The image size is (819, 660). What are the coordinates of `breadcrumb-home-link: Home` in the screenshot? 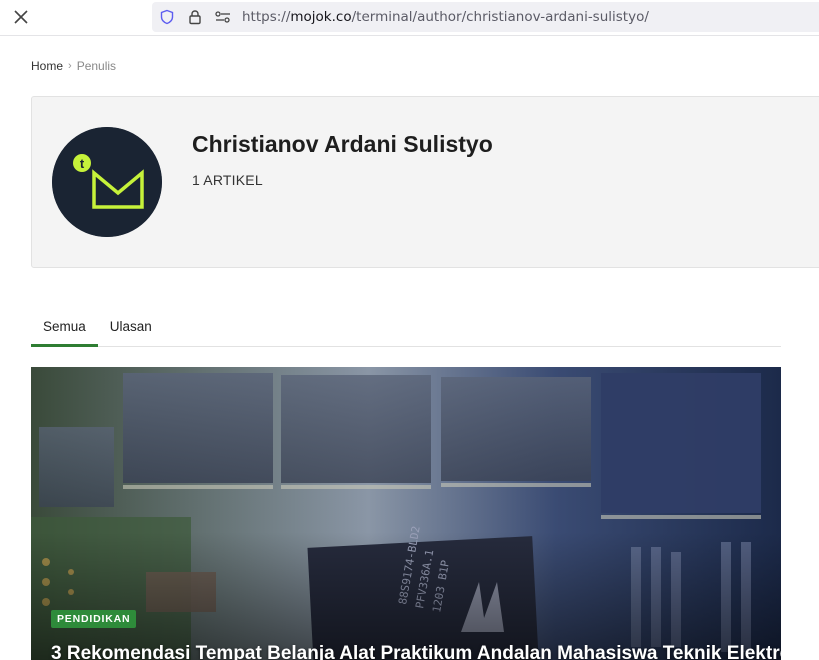 It's located at (47, 66).